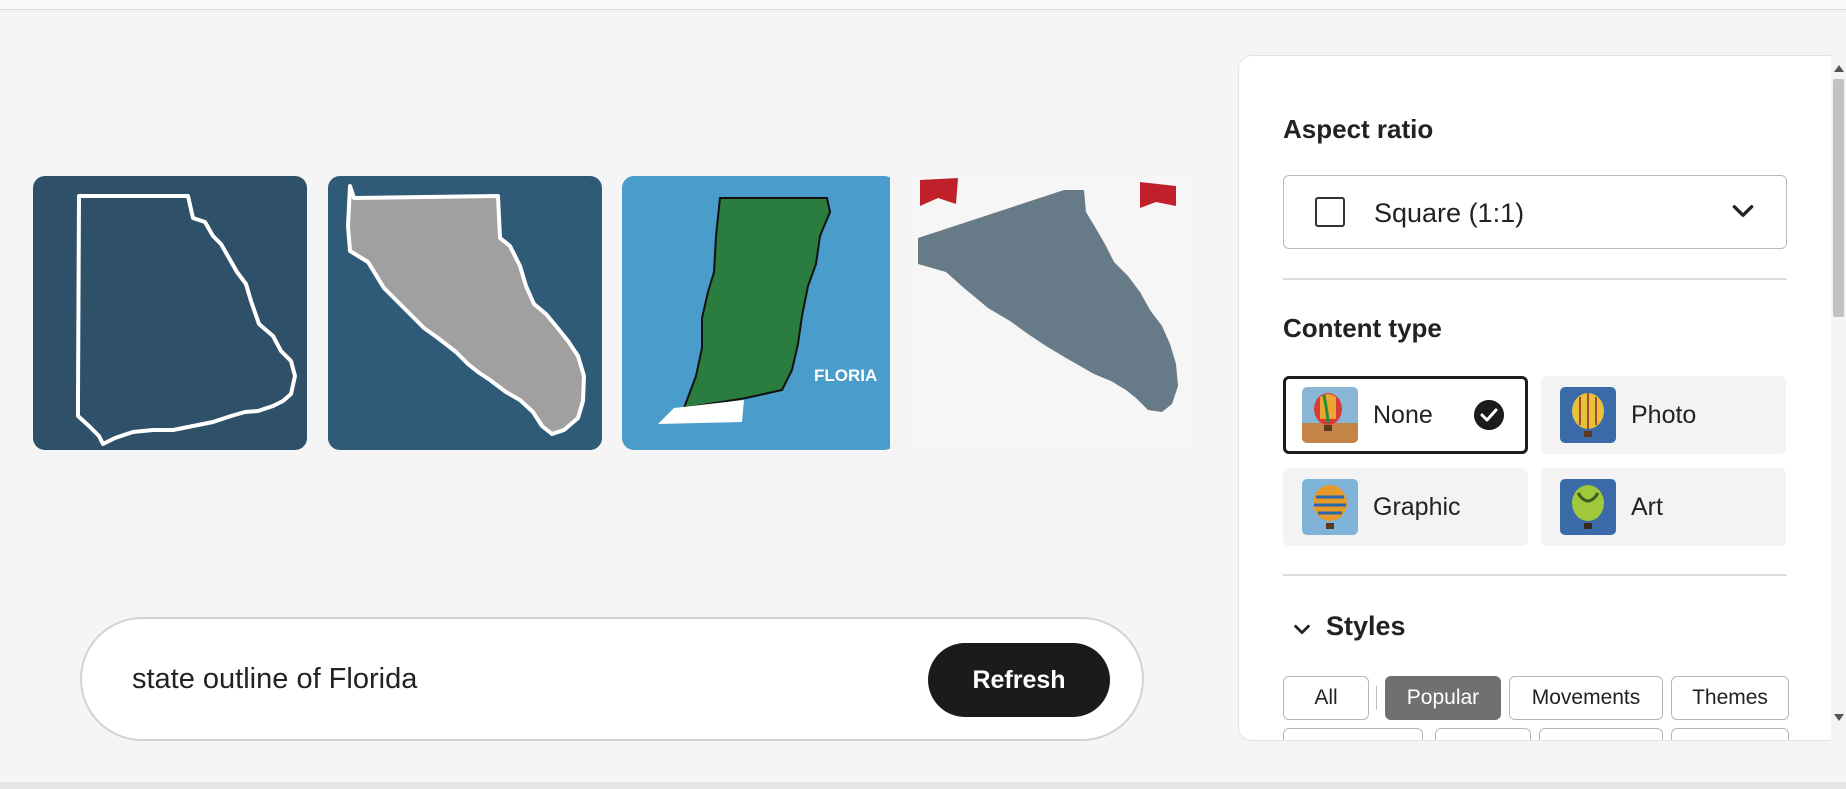 This screenshot has height=789, width=1846. I want to click on aspect-ratio-heading: Aspect ratio, so click(1358, 129).